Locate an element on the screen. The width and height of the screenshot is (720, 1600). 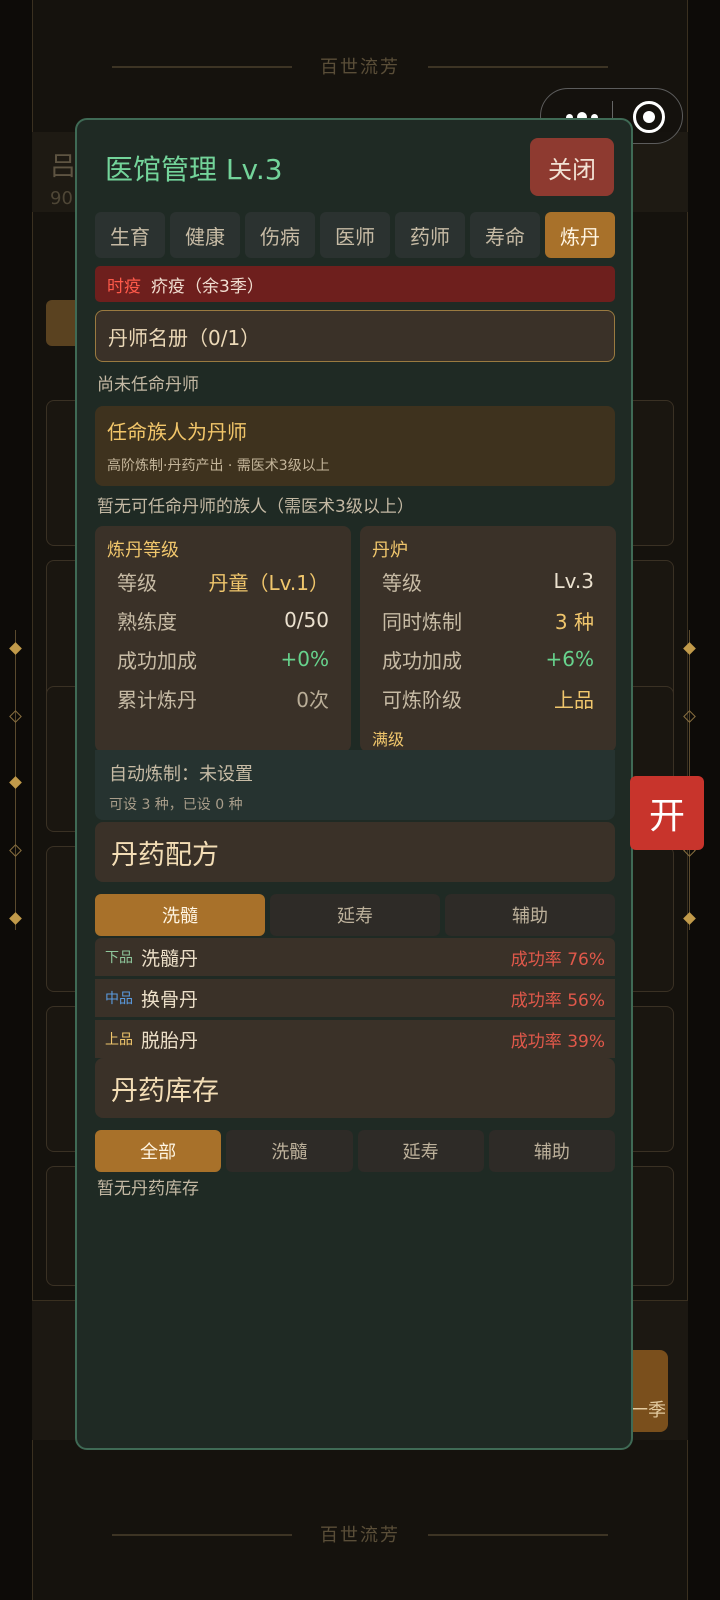
bottom-banner: 百世流芳 is located at coordinates (360, 1534).